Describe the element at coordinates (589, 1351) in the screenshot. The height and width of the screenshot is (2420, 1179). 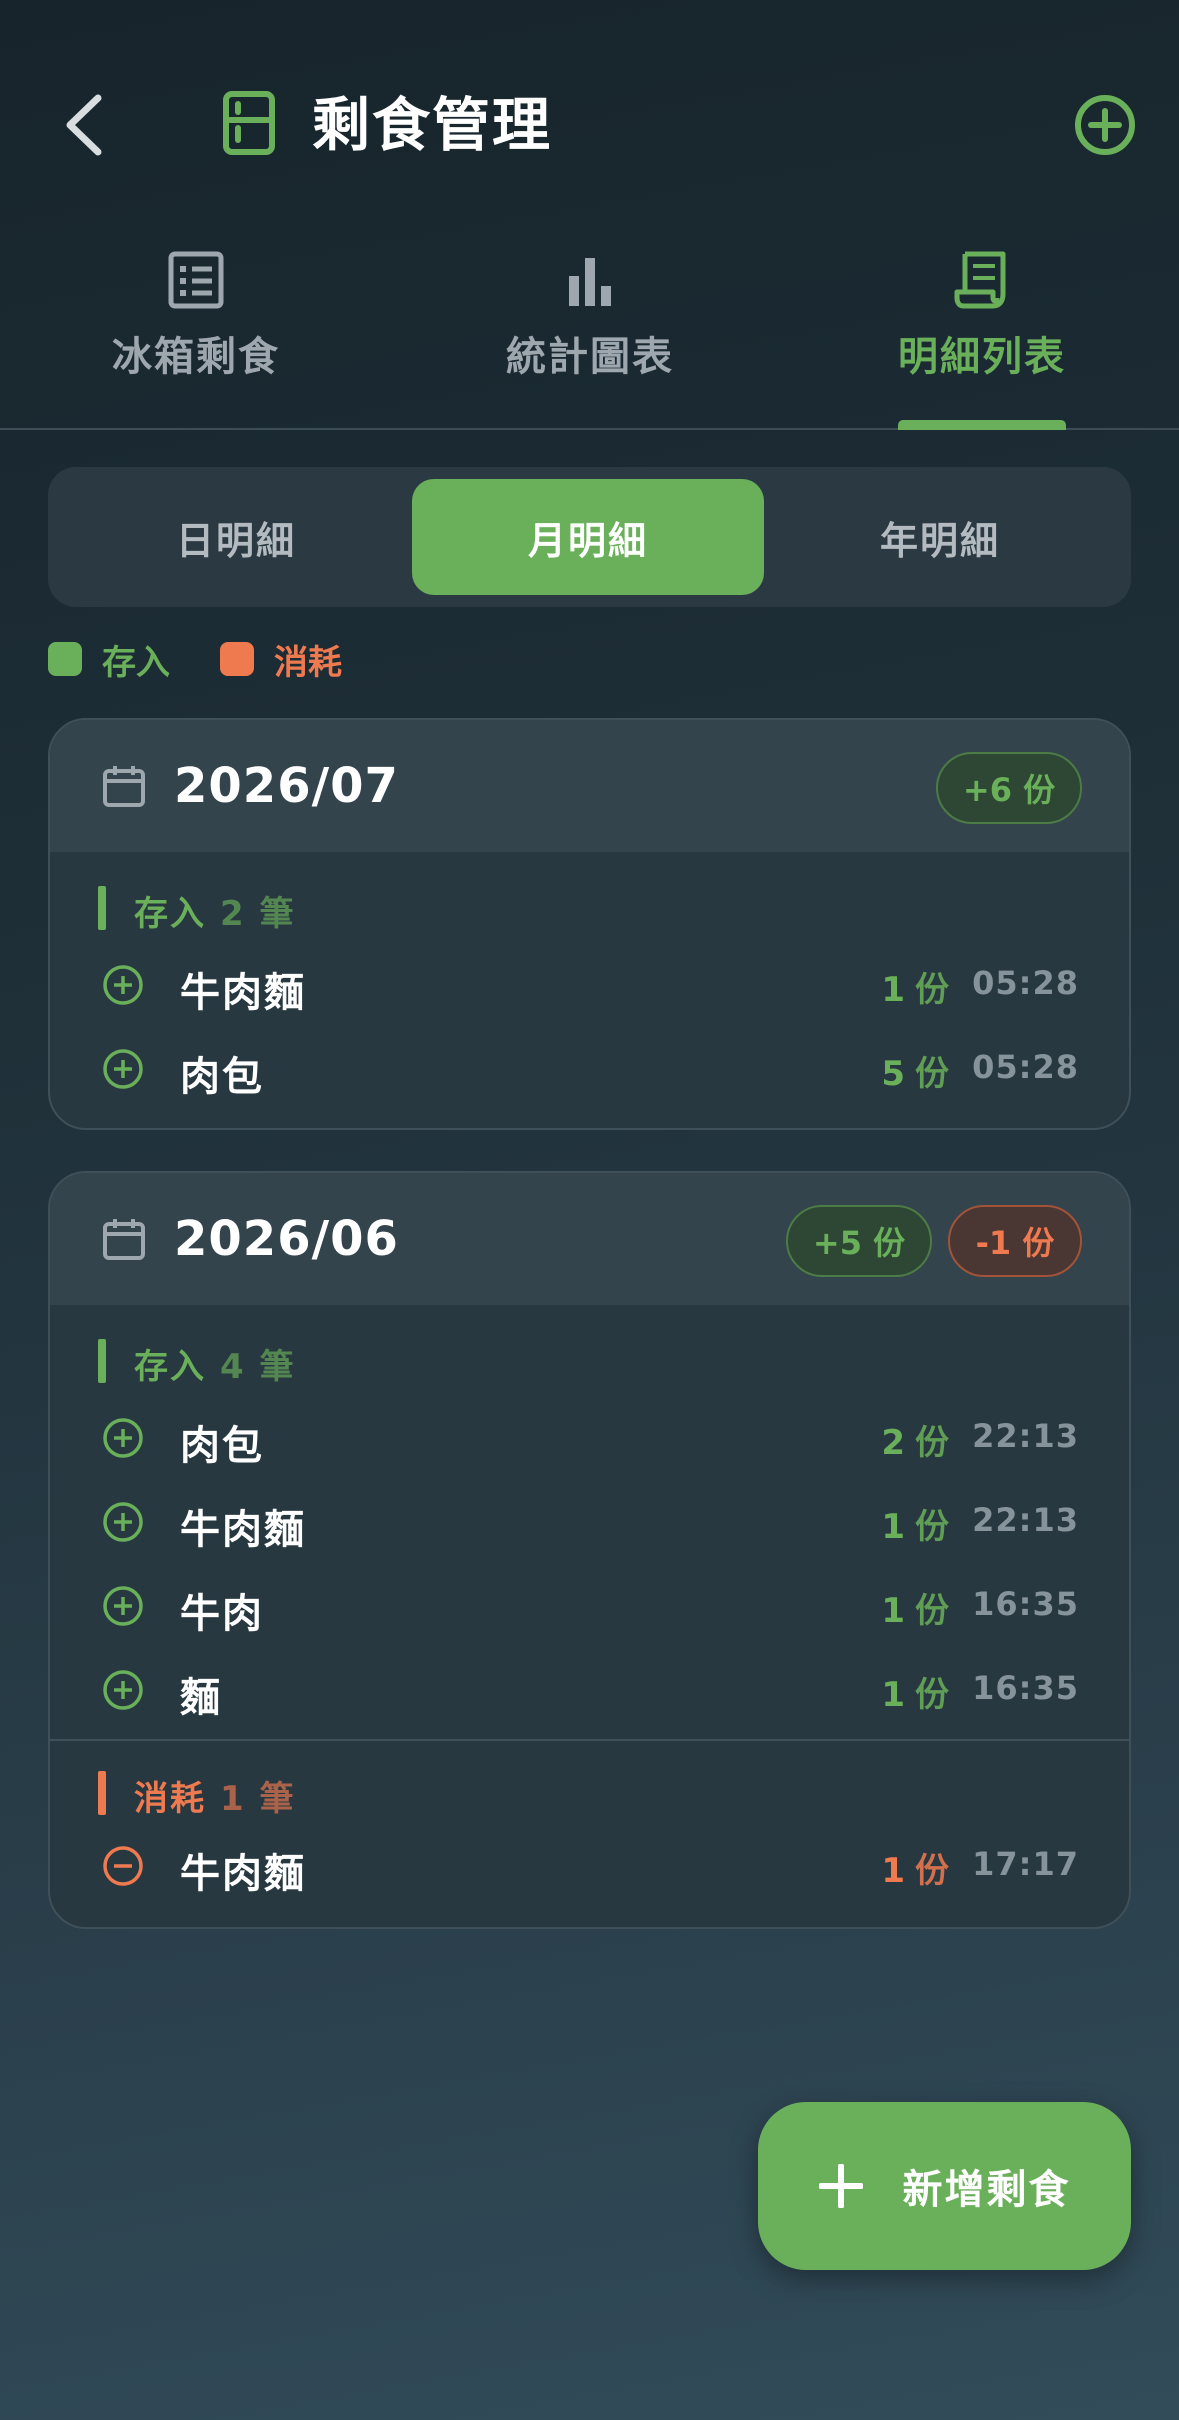
I see `section-header-in: 存入 4 筆` at that location.